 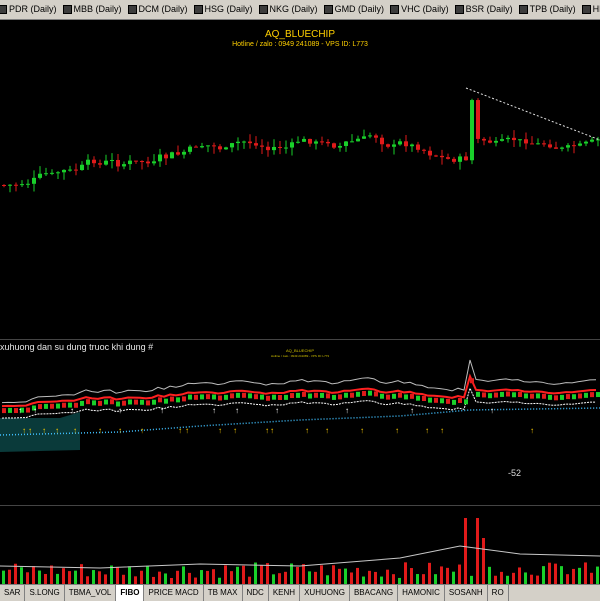 What do you see at coordinates (174, 593) in the screenshot?
I see `sheet-tab: PRICE MACD` at bounding box center [174, 593].